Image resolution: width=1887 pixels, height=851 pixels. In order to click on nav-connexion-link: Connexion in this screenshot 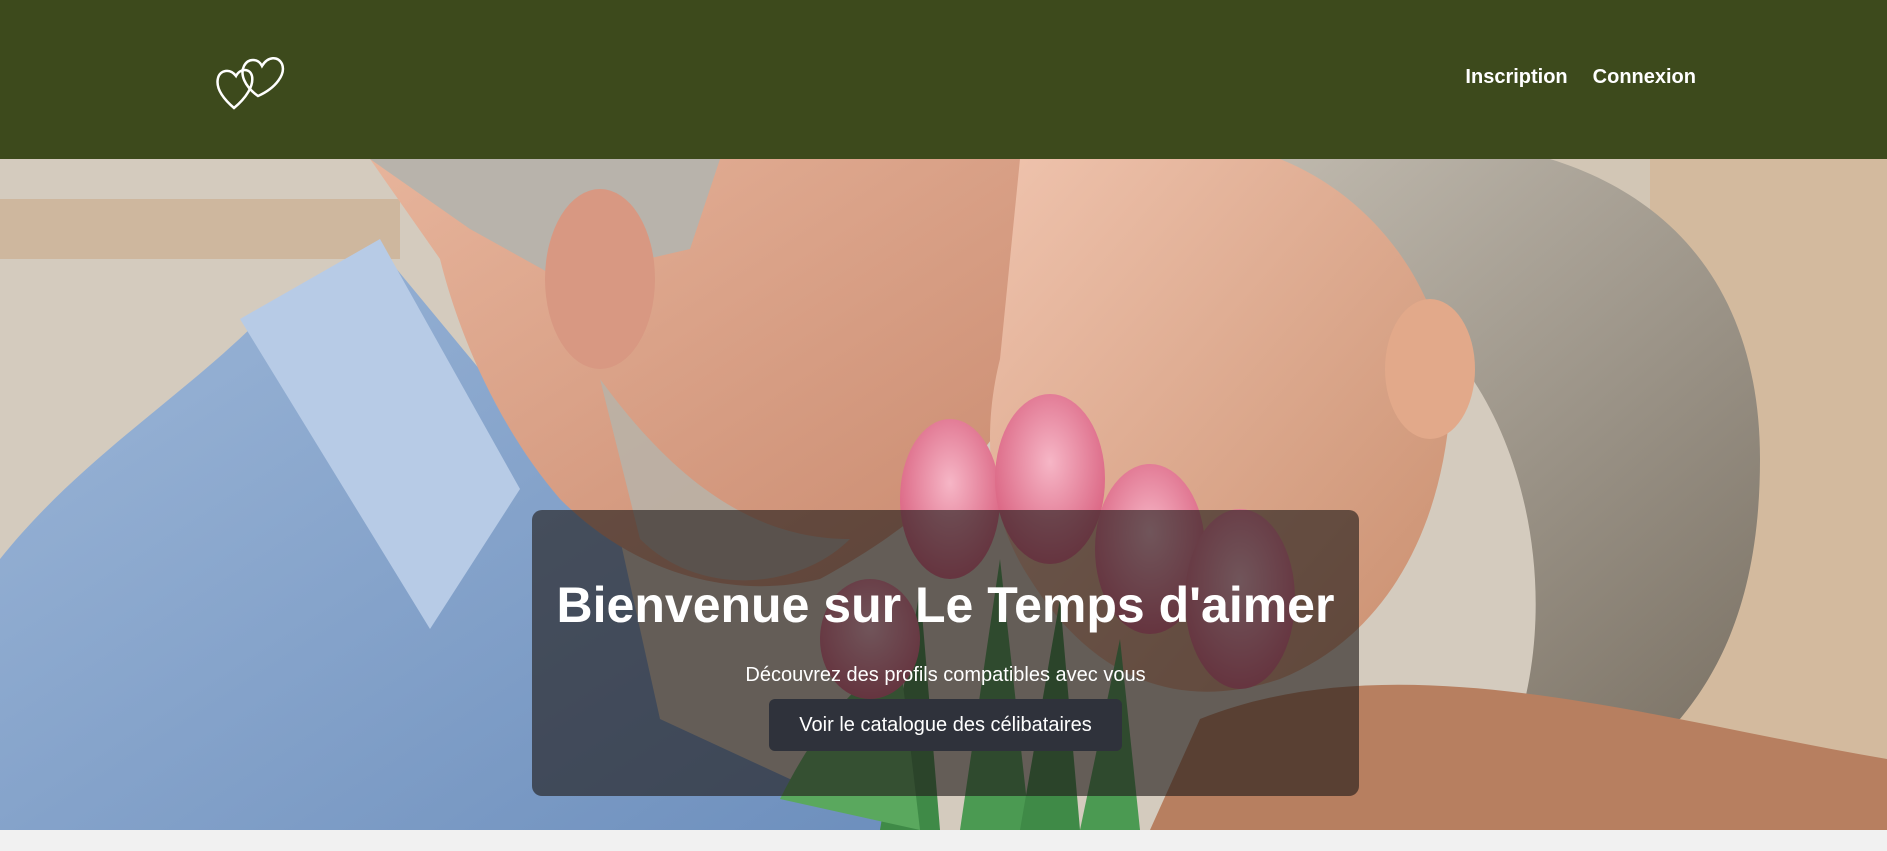, I will do `click(1644, 77)`.